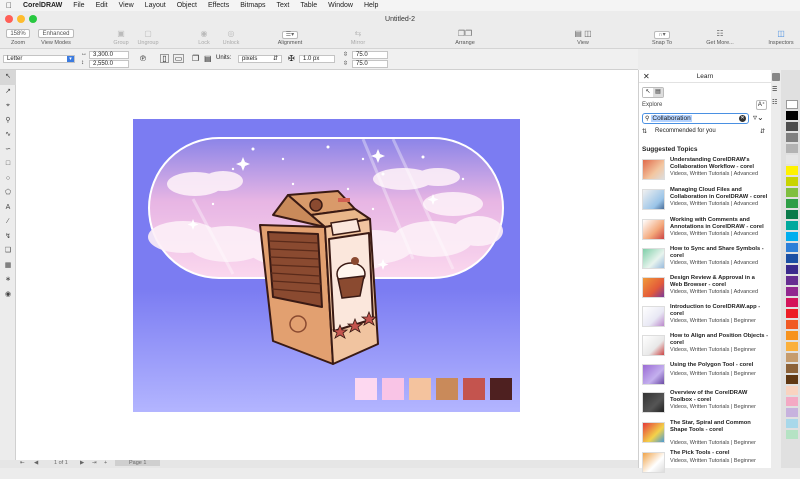  What do you see at coordinates (792, 170) in the screenshot?
I see `palette-swatch-yellow` at bounding box center [792, 170].